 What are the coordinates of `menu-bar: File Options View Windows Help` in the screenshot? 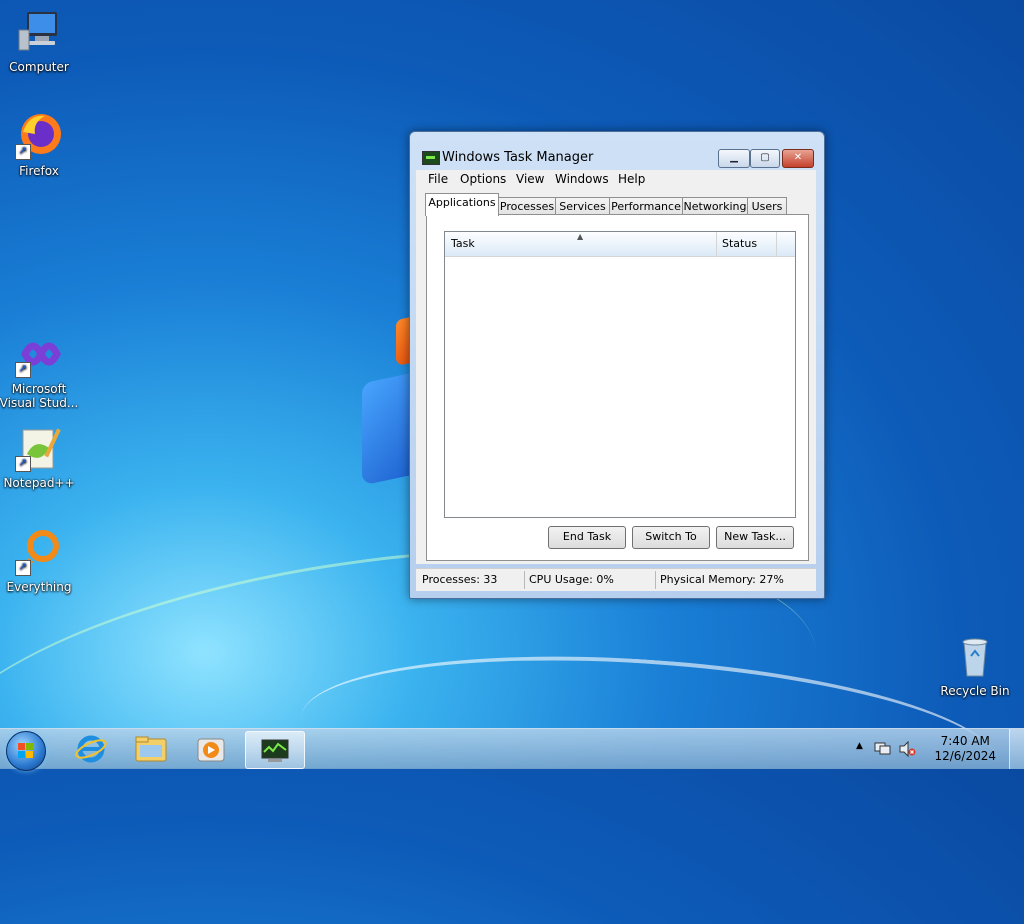 It's located at (616, 179).